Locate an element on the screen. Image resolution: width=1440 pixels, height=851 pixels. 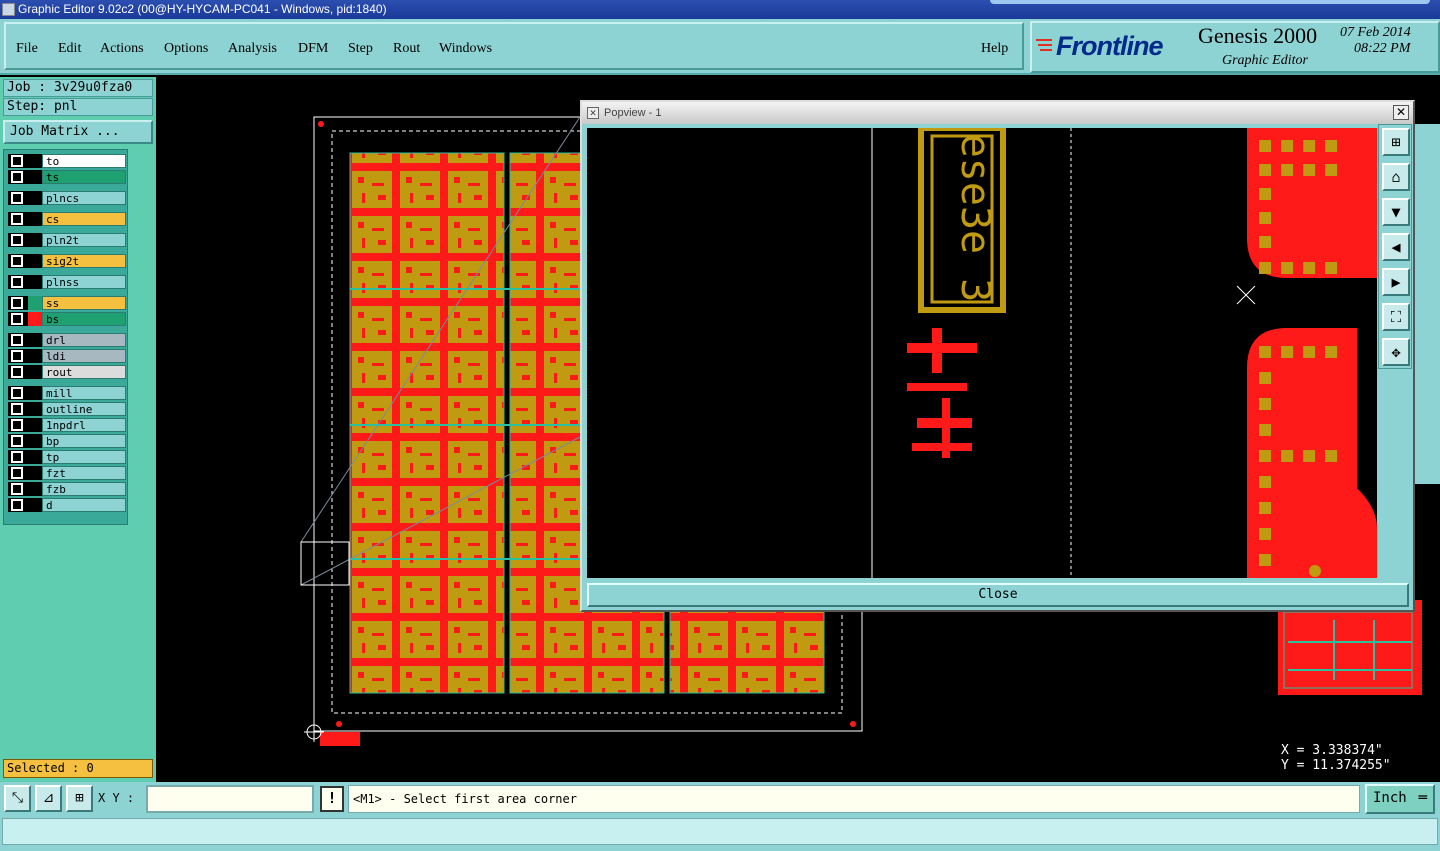
layer-row: ldi is located at coordinates (67, 356).